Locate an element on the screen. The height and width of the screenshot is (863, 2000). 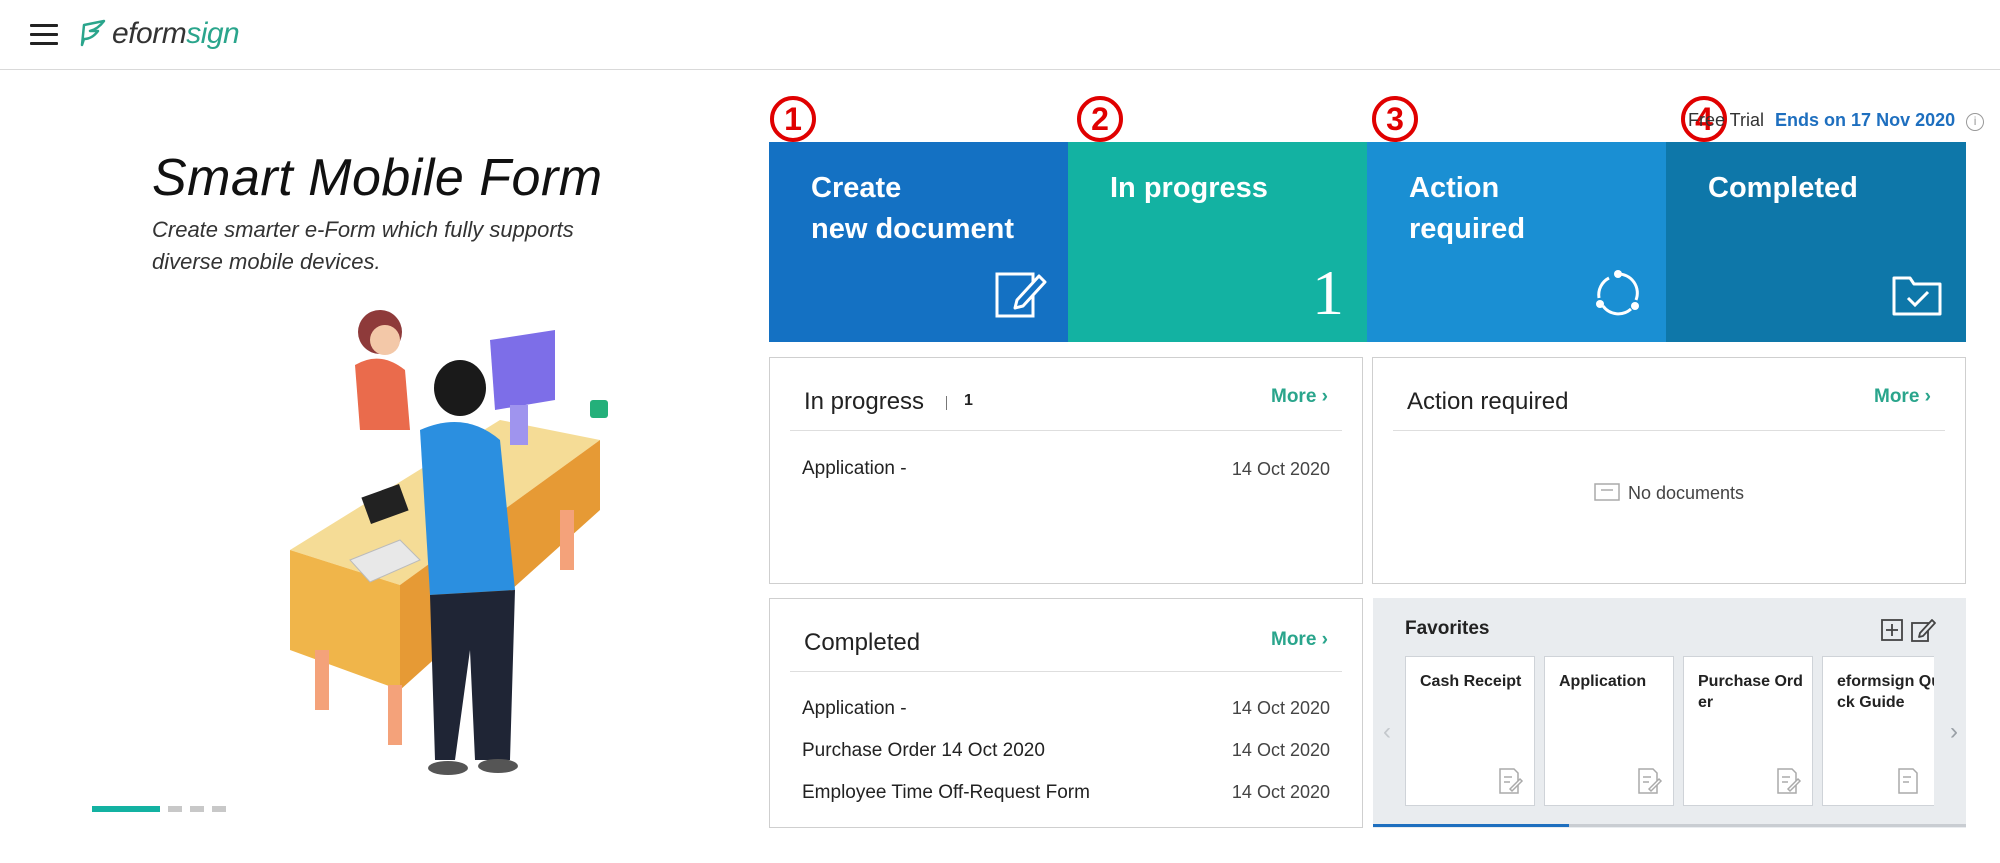
tile-create-new-document: Create new document is located at coordinates (919, 242).